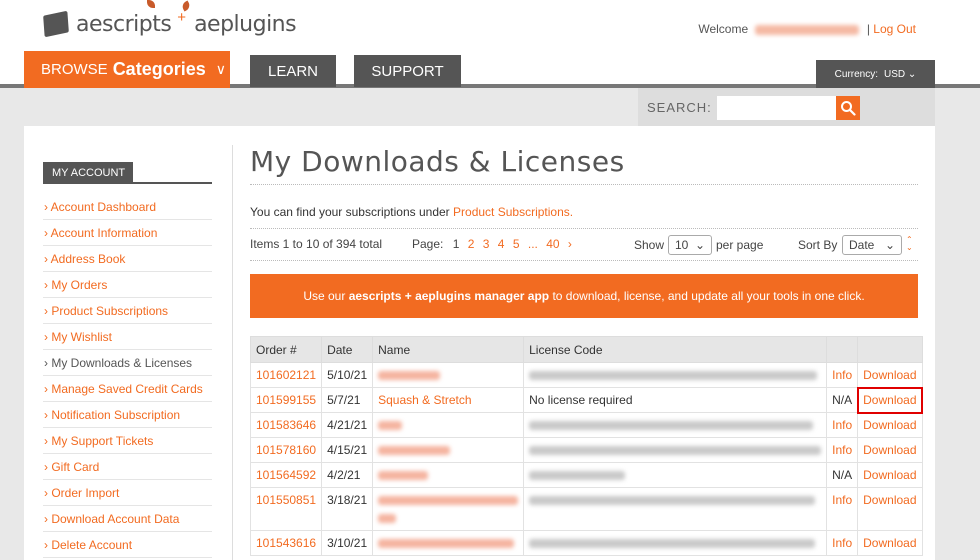 This screenshot has height=560, width=980. Describe the element at coordinates (127, 363) in the screenshot. I see `sidebar-item-my-downloads: › My Downloads & Licenses` at that location.